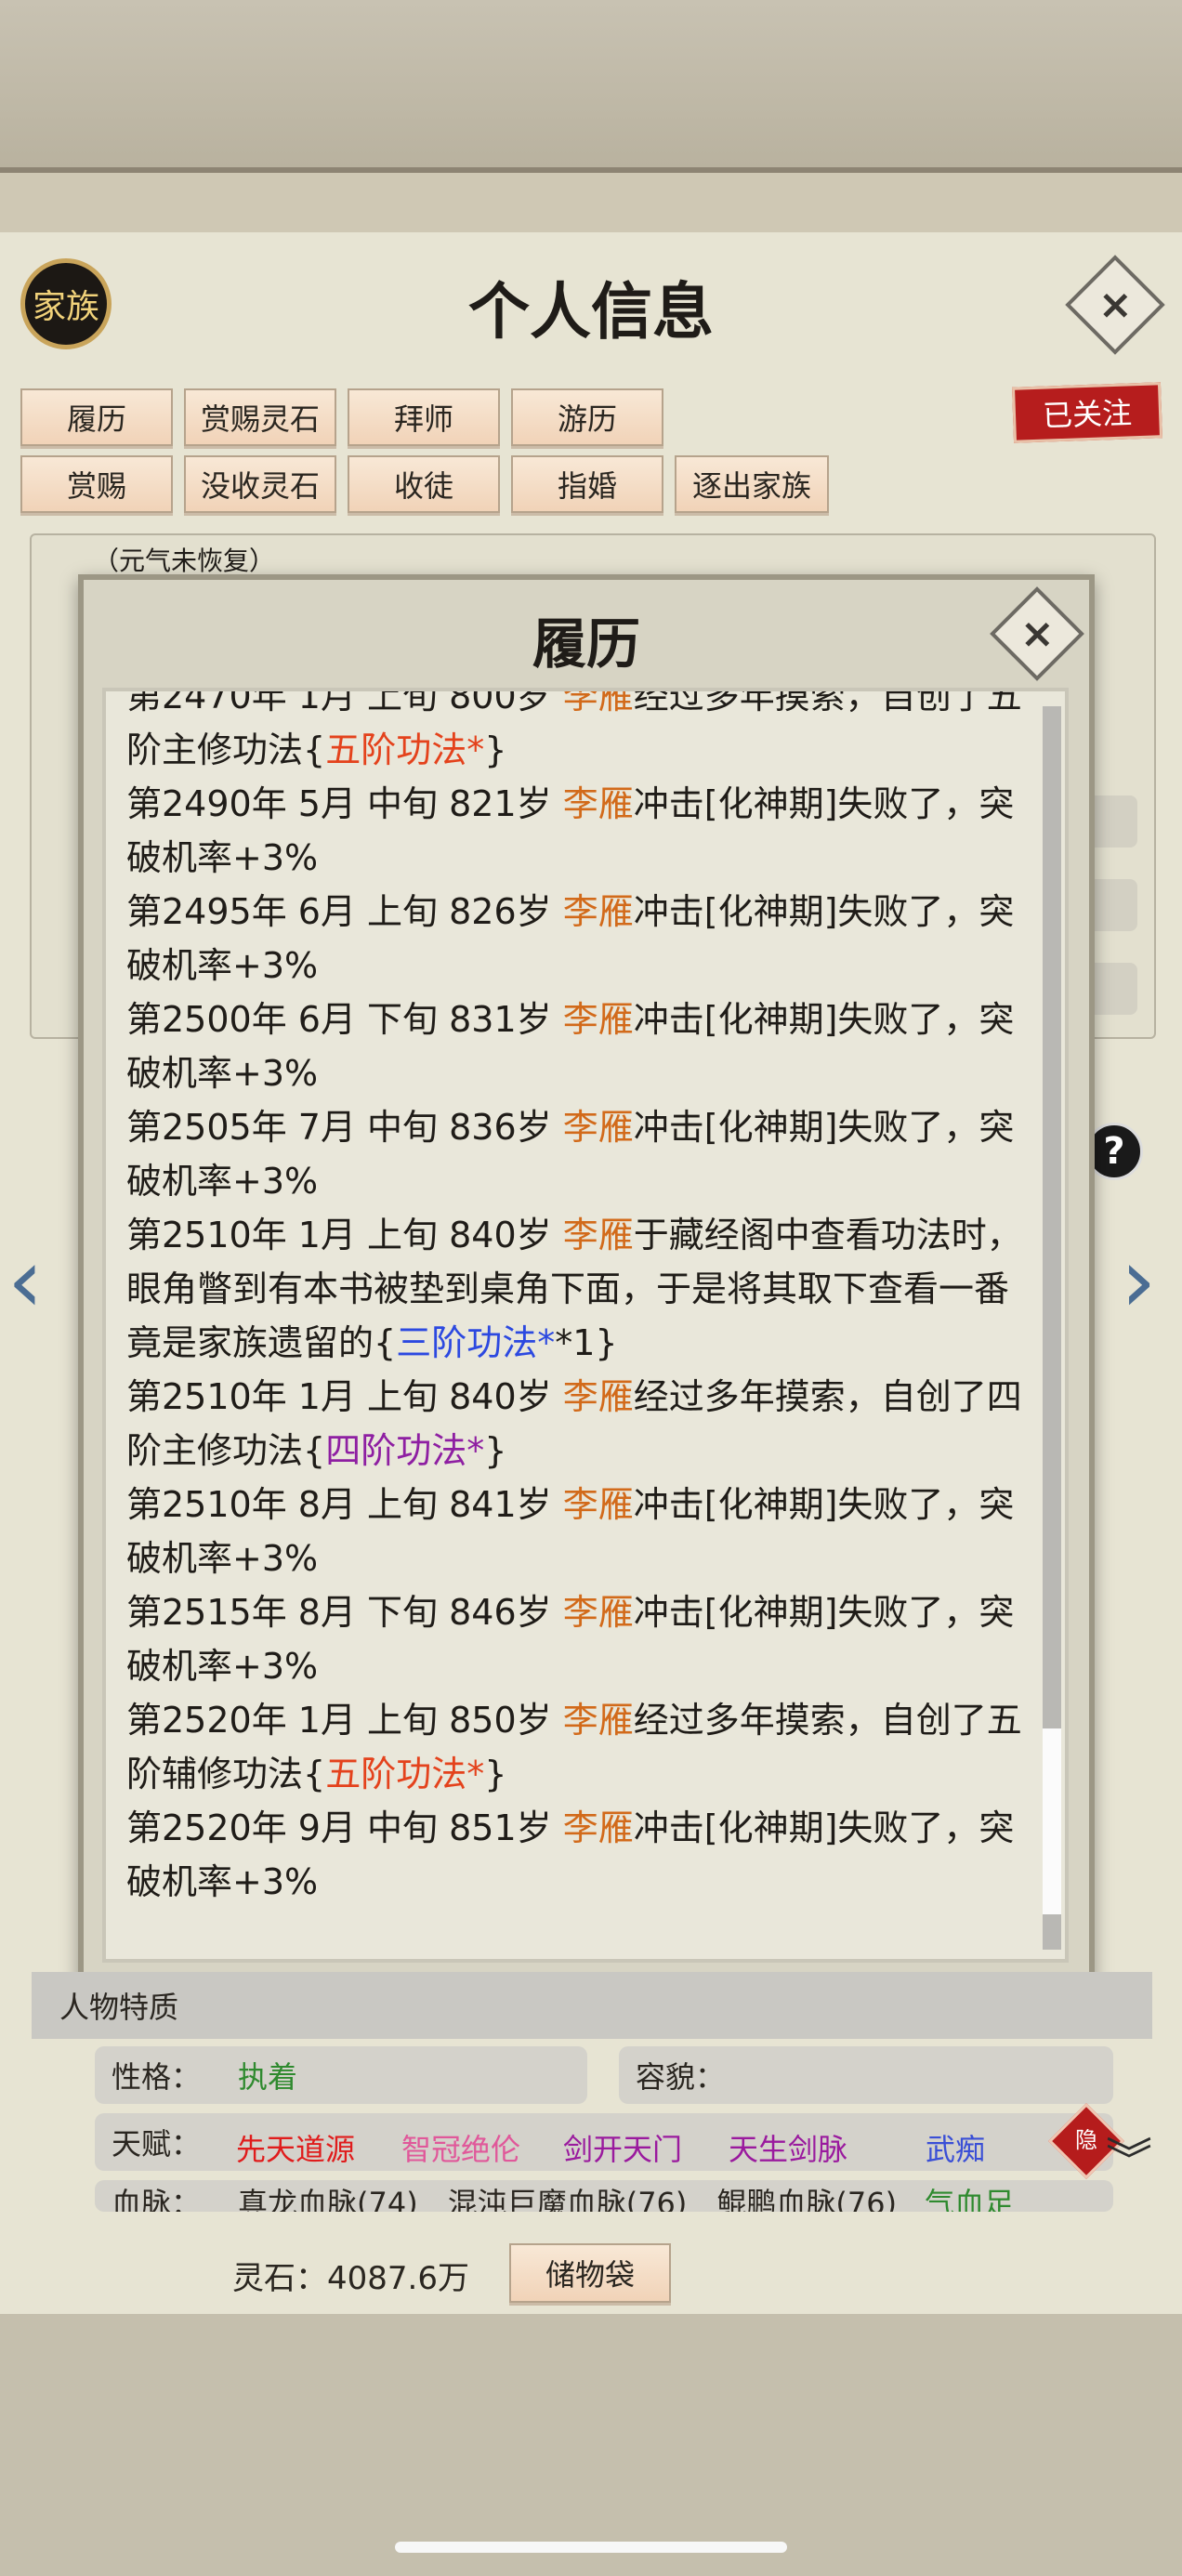  I want to click on personality-label: 性格：, so click(157, 2077).